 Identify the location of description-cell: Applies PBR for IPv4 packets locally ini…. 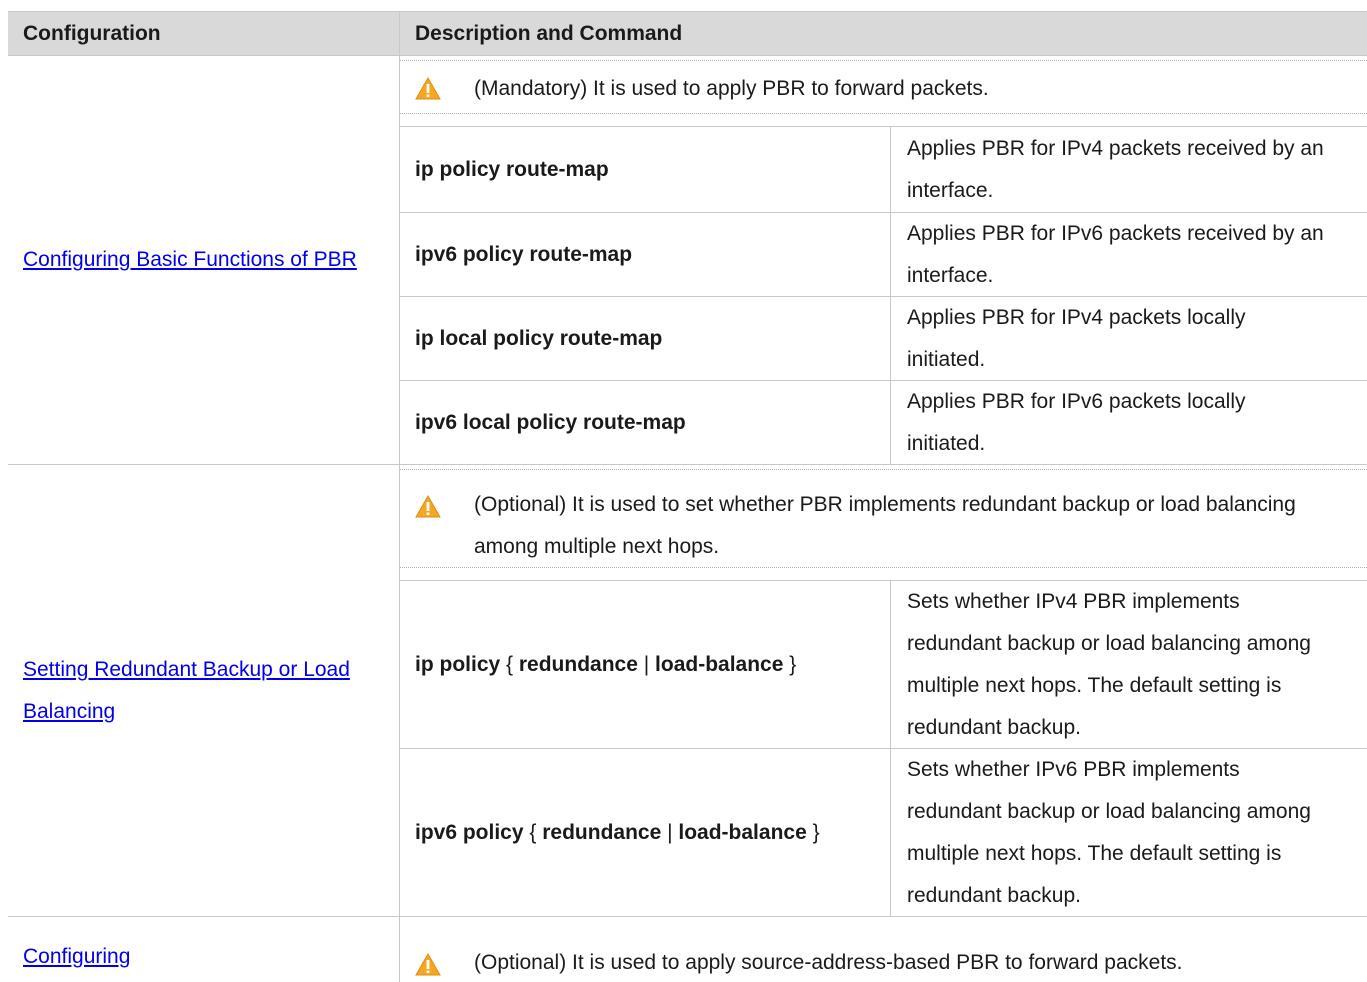
(1112, 338).